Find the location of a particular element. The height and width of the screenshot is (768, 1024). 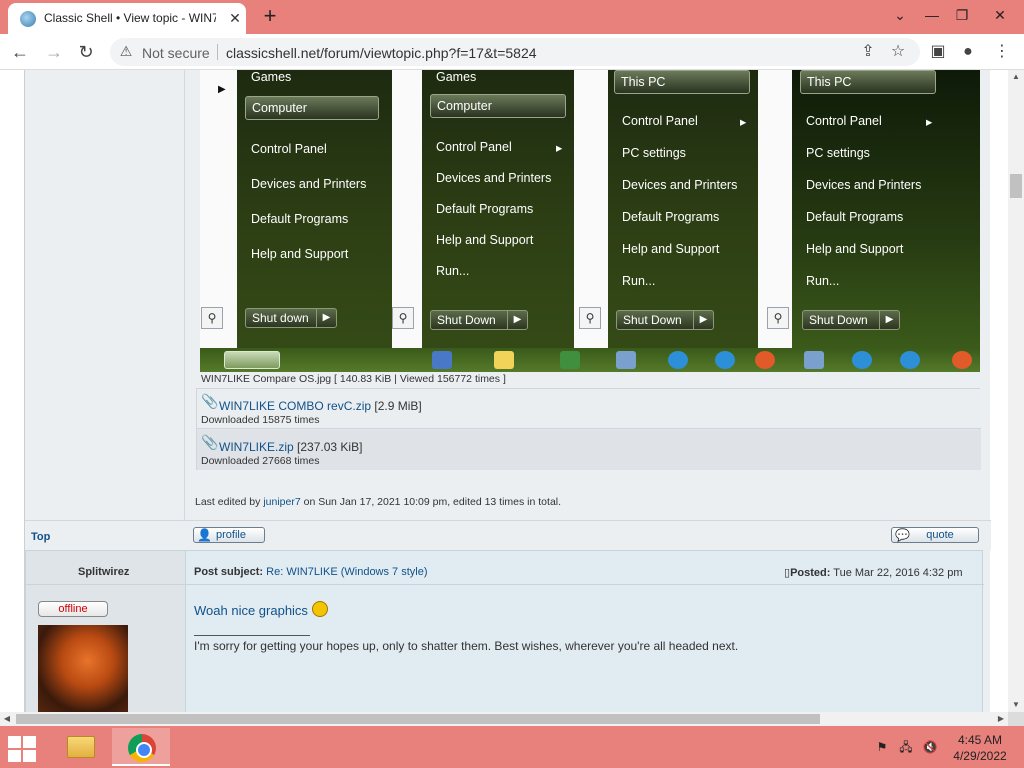

scroll-left-arrow-icon: ◀ is located at coordinates (7, 719).